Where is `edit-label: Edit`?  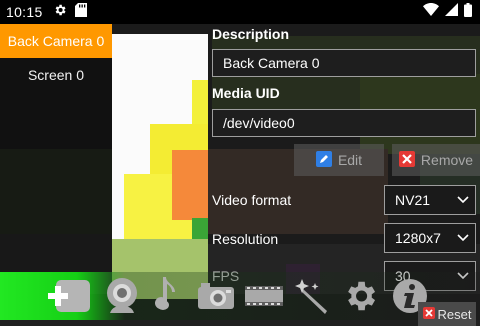
edit-label: Edit is located at coordinates (350, 160).